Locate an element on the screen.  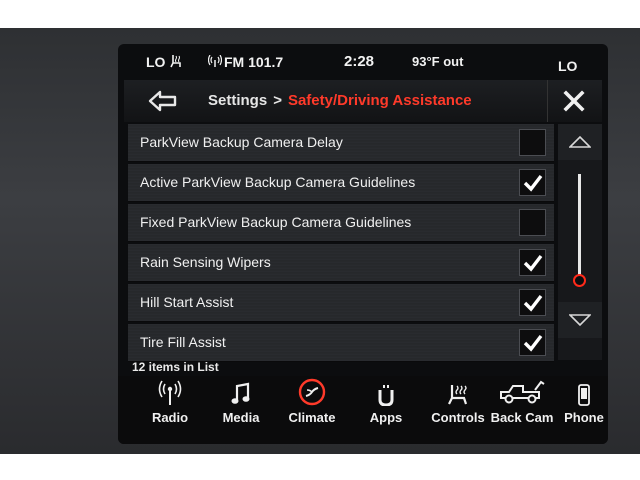
breadcrumb: Settings > Safety/Driving Assistance is located at coordinates (340, 100).